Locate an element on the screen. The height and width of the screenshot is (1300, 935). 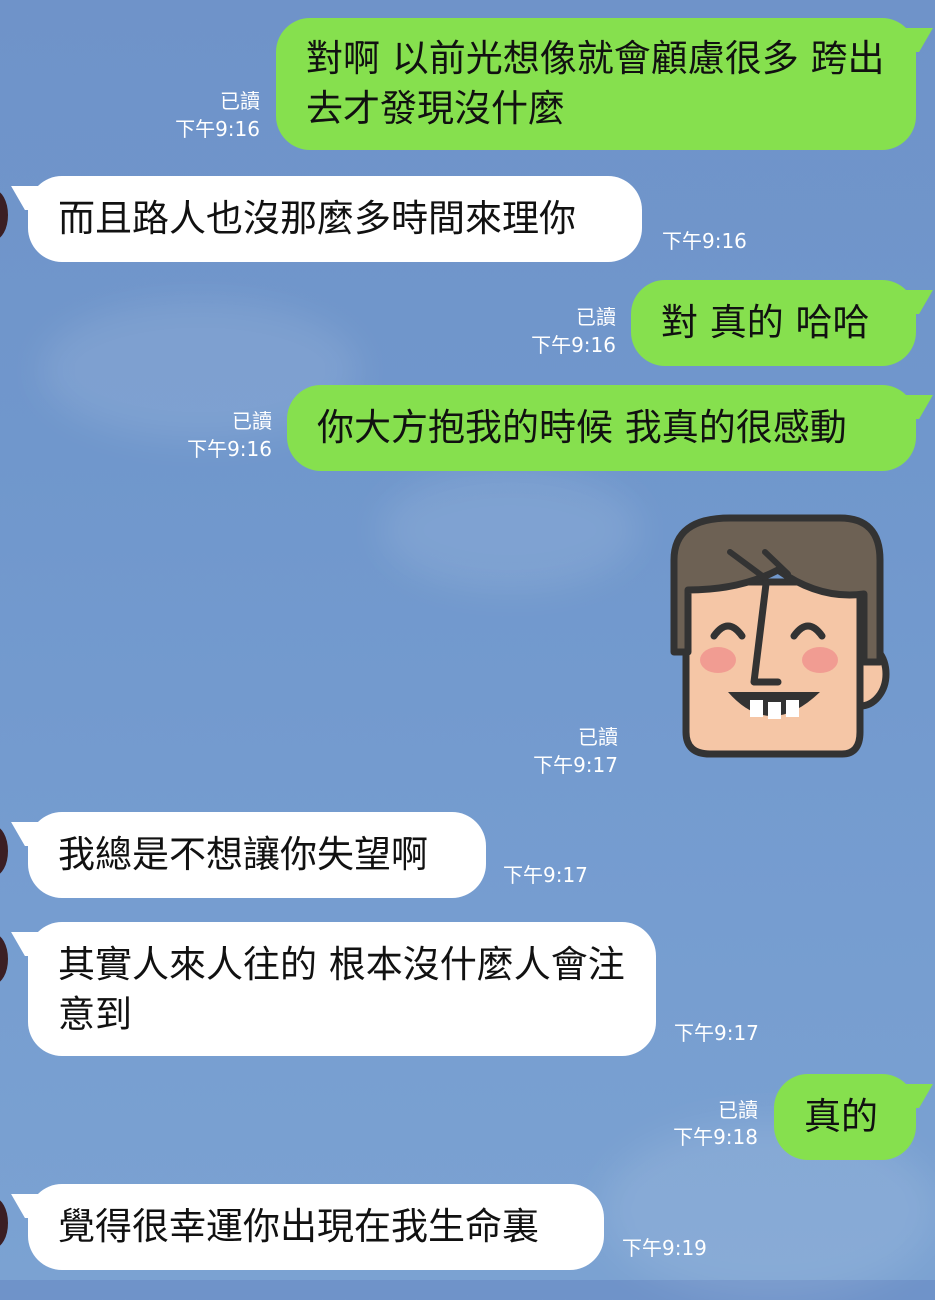
message-time: 下午9:19 is located at coordinates (664, 1248).